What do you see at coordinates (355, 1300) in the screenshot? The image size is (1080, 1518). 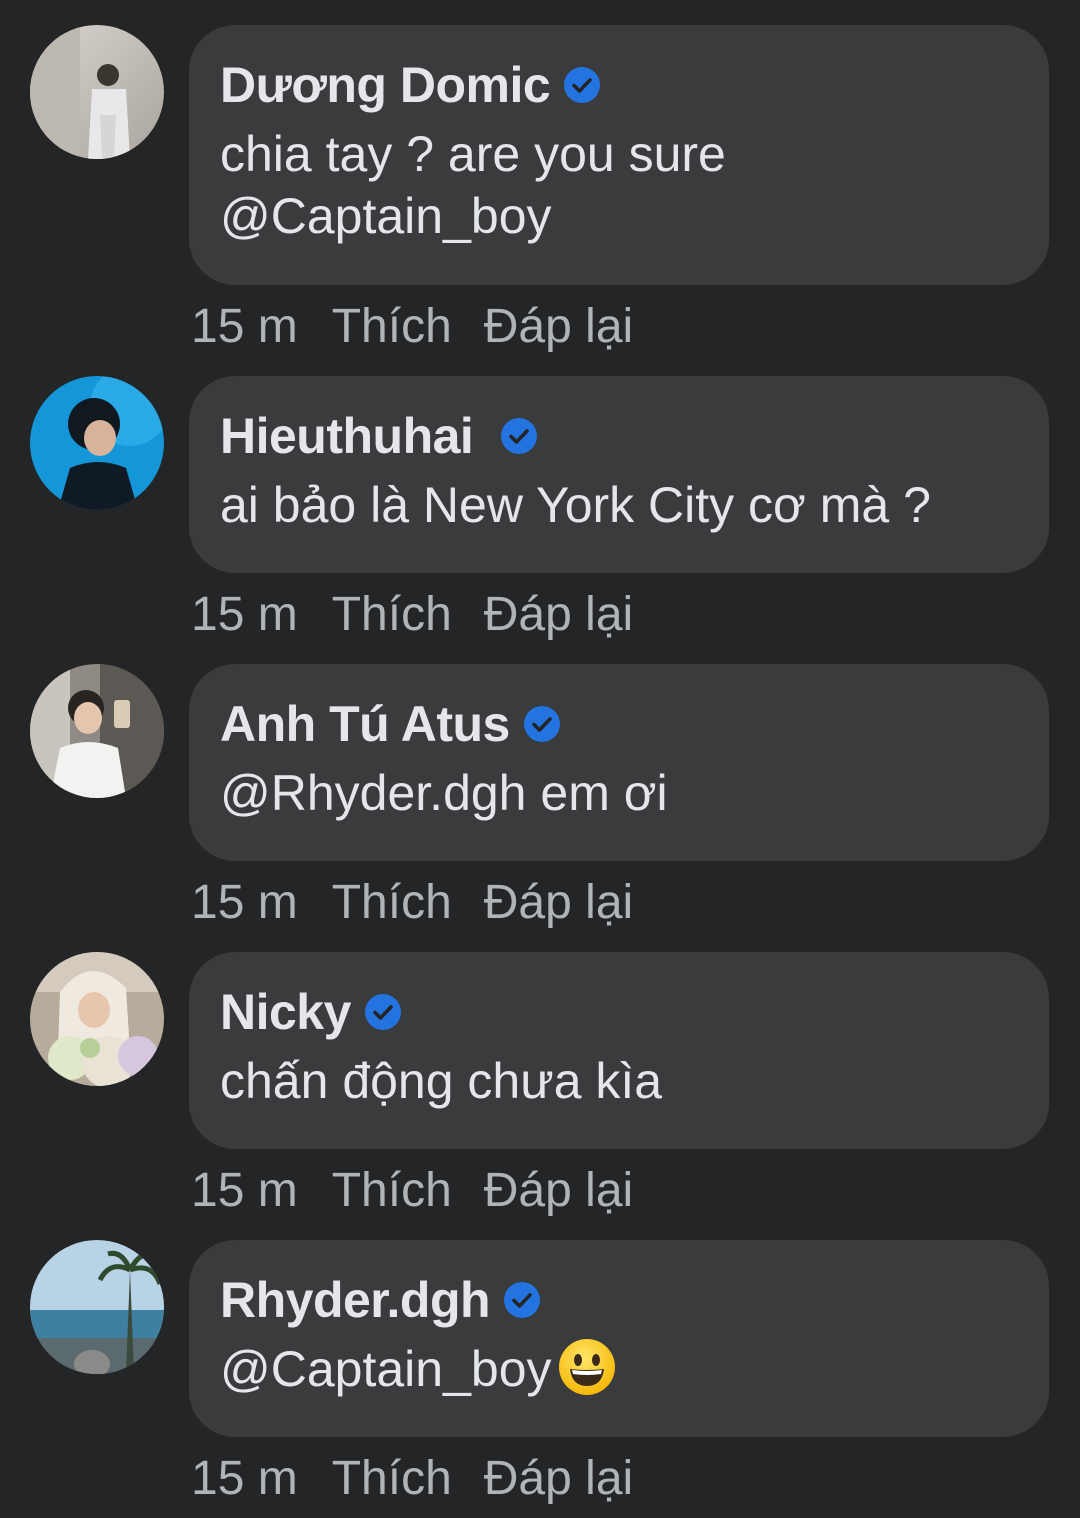 I see `author-name: Rhyder.dgh` at bounding box center [355, 1300].